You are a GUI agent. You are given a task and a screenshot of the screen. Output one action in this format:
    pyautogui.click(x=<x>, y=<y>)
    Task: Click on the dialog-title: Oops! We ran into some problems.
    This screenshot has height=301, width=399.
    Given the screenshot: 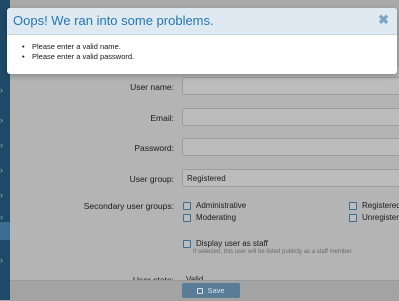 What is the action you would take?
    pyautogui.click(x=113, y=20)
    